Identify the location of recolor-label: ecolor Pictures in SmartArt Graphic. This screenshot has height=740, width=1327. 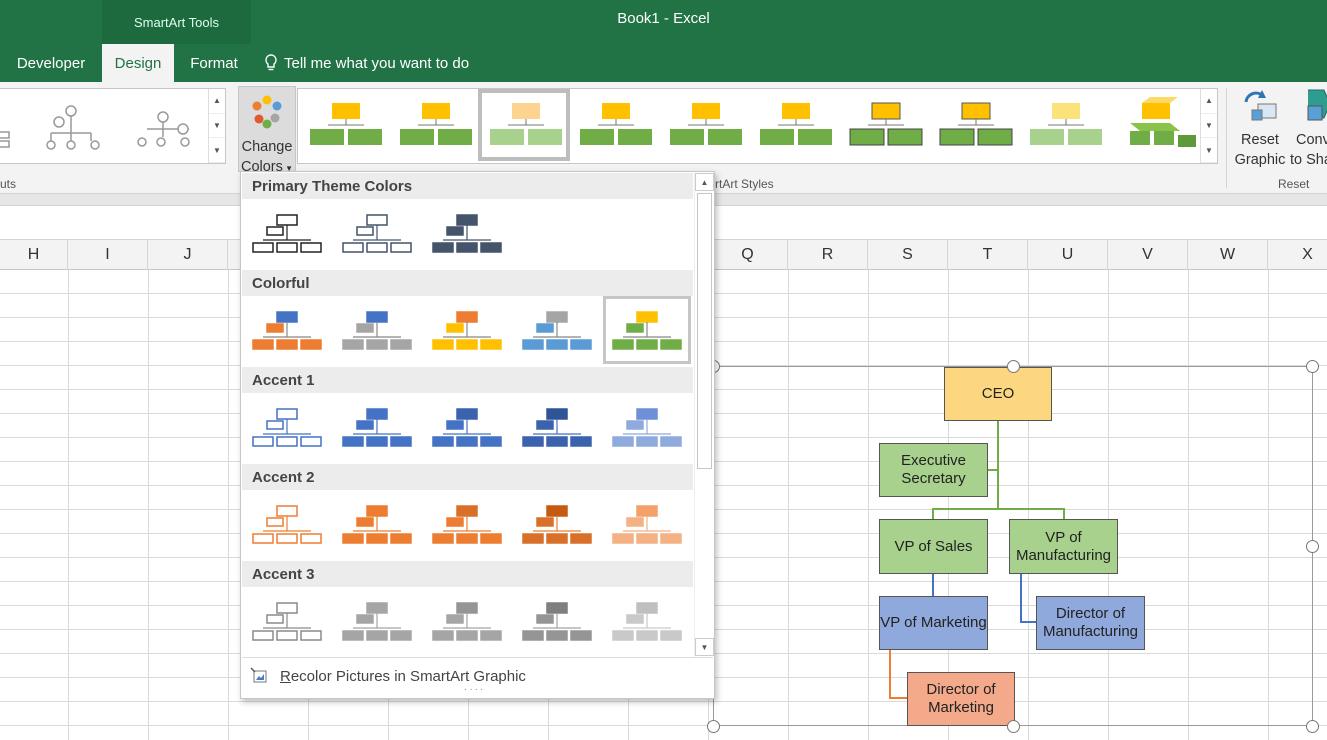
(408, 676).